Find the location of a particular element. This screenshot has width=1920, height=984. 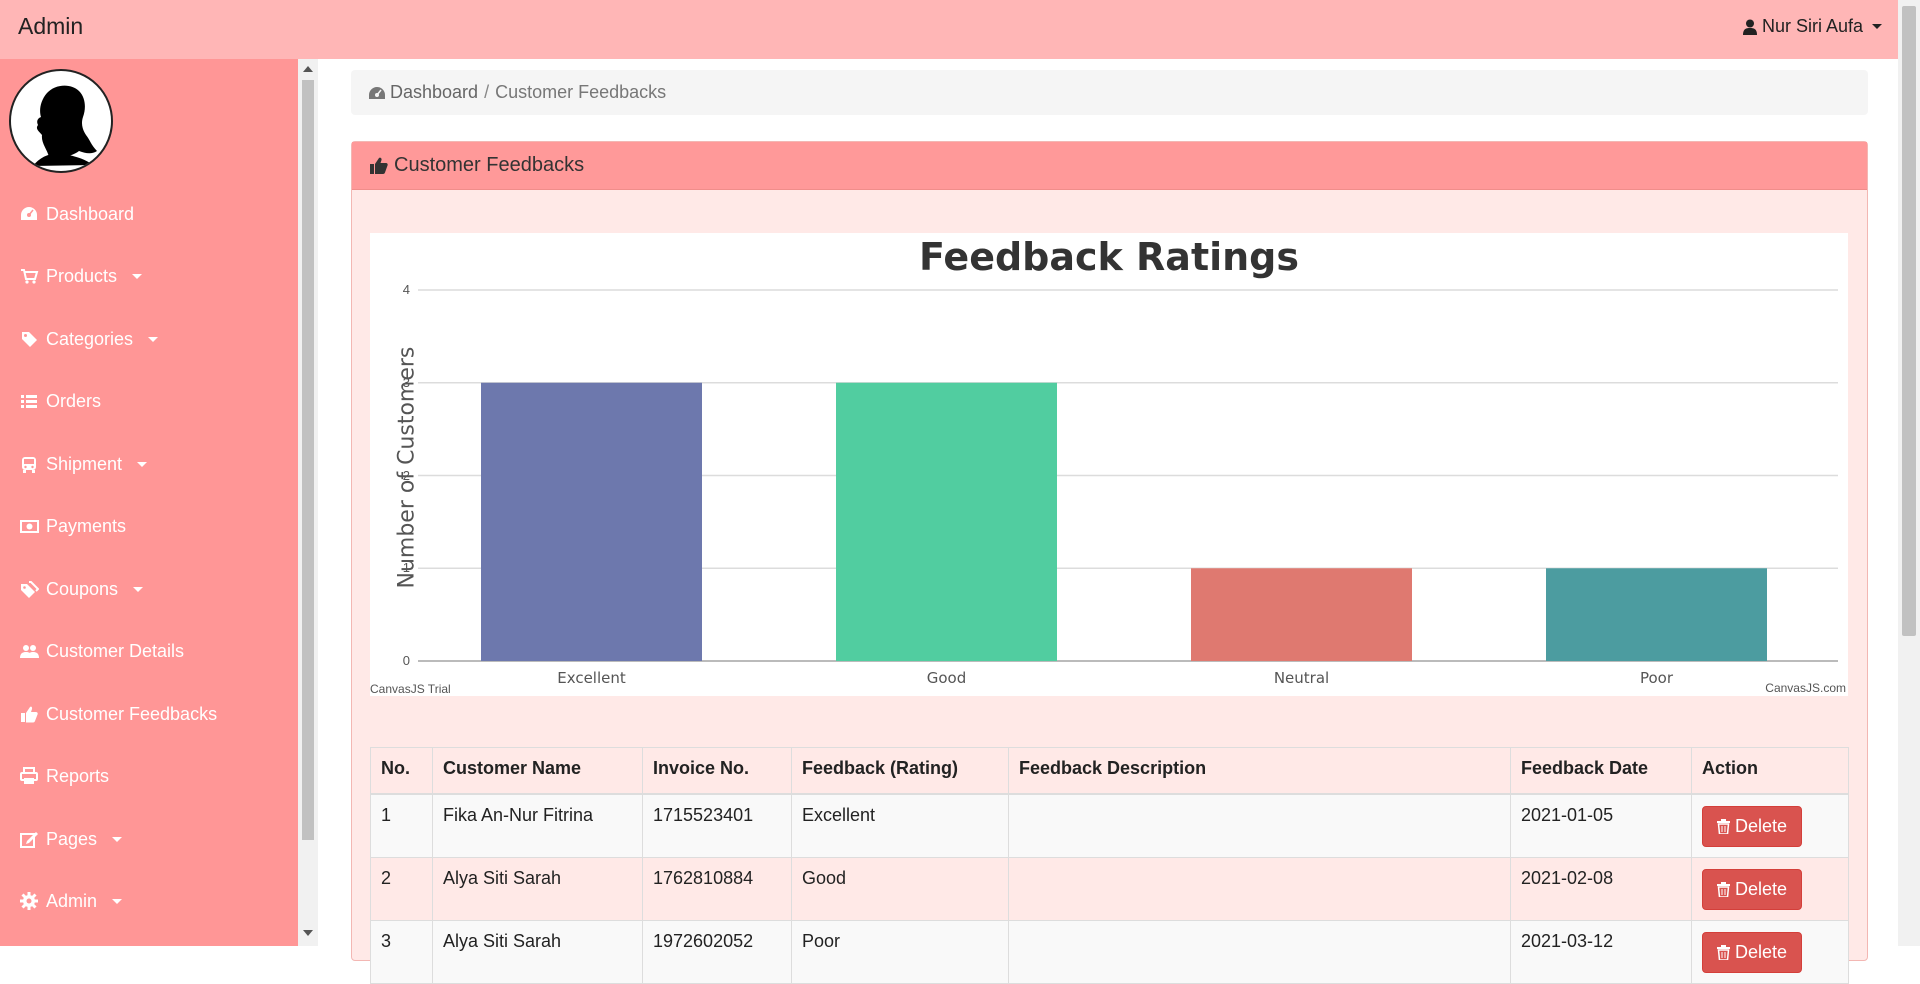

cell-no: 2 is located at coordinates (401, 888).